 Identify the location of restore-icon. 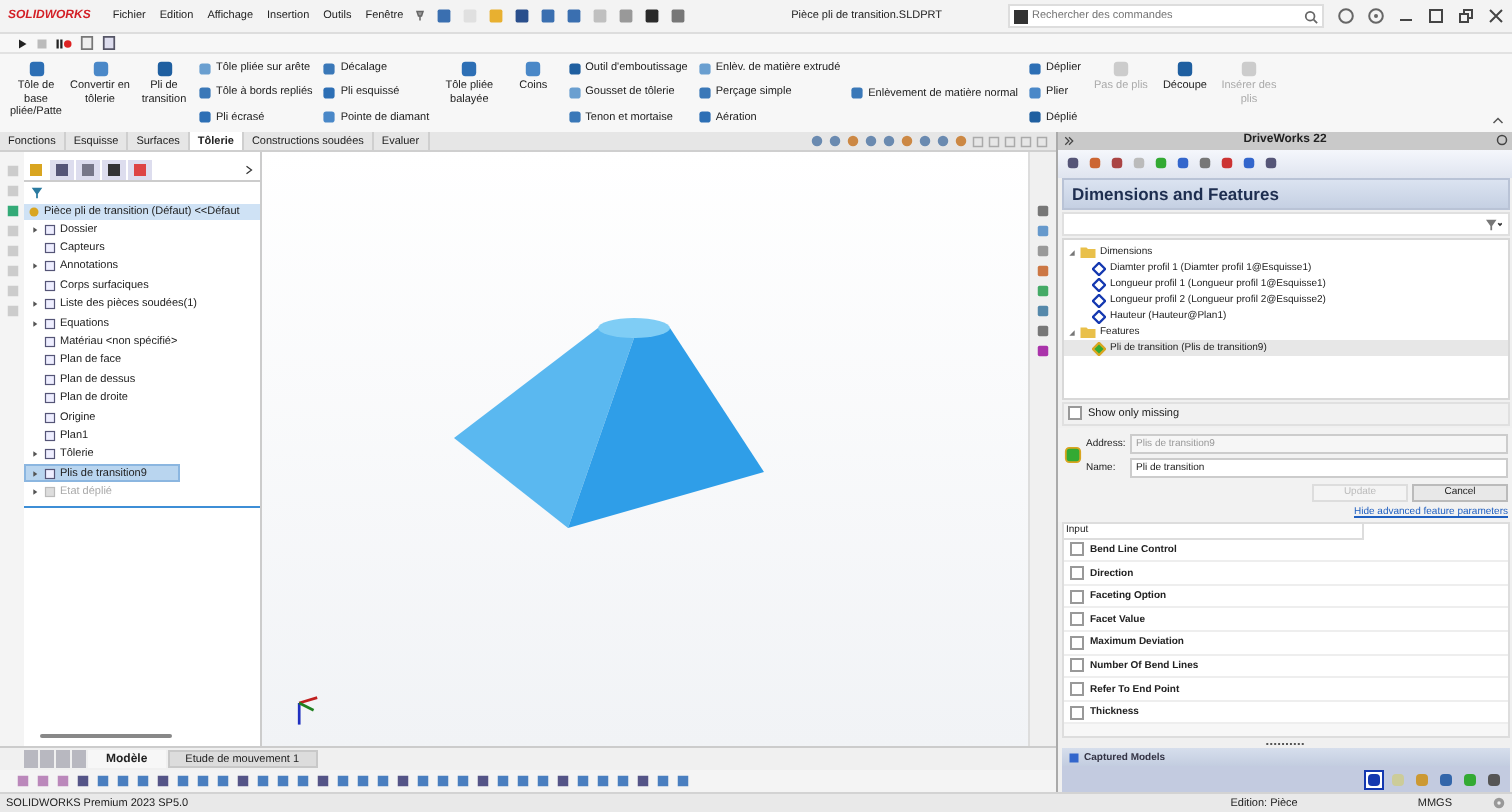
(1466, 16).